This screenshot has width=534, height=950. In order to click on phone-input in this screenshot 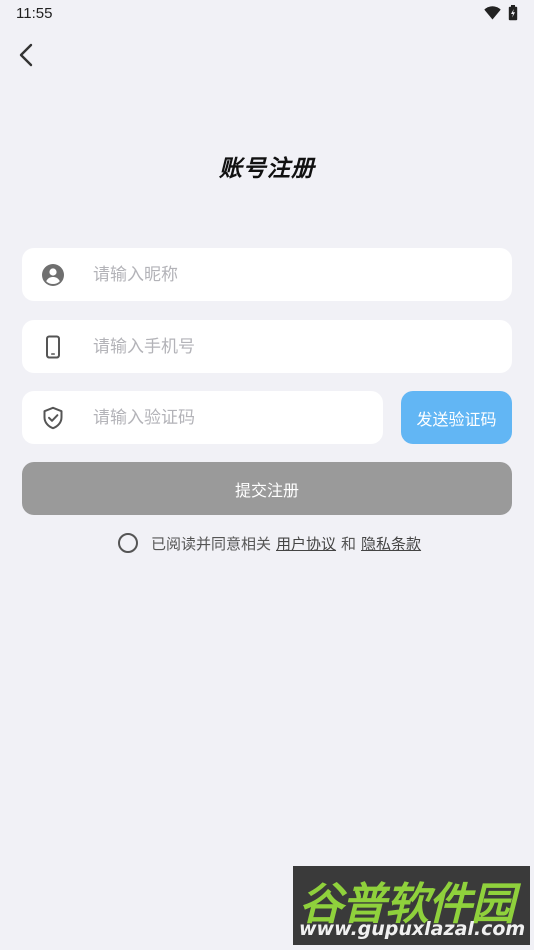, I will do `click(294, 346)`.